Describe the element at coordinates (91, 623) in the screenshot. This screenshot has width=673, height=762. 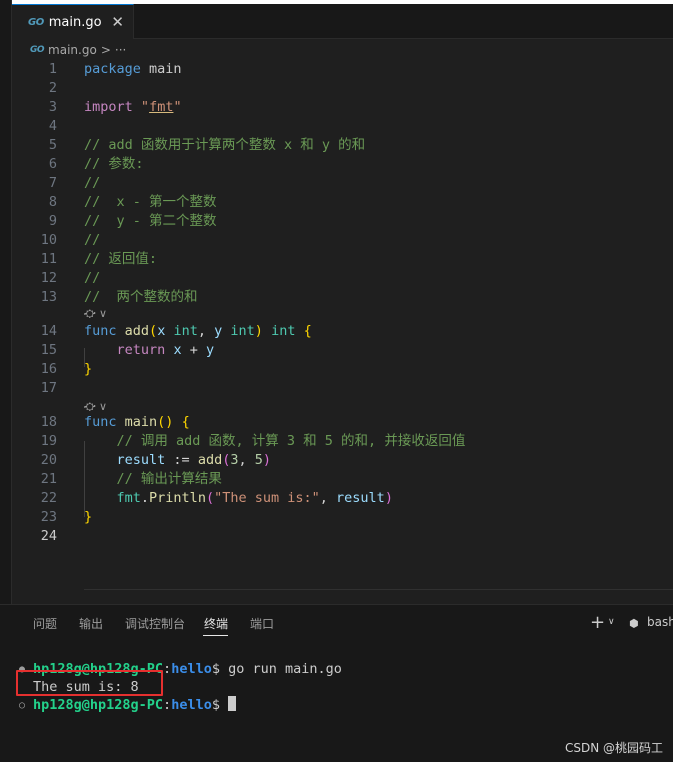
I see `tab-output: 输出` at that location.